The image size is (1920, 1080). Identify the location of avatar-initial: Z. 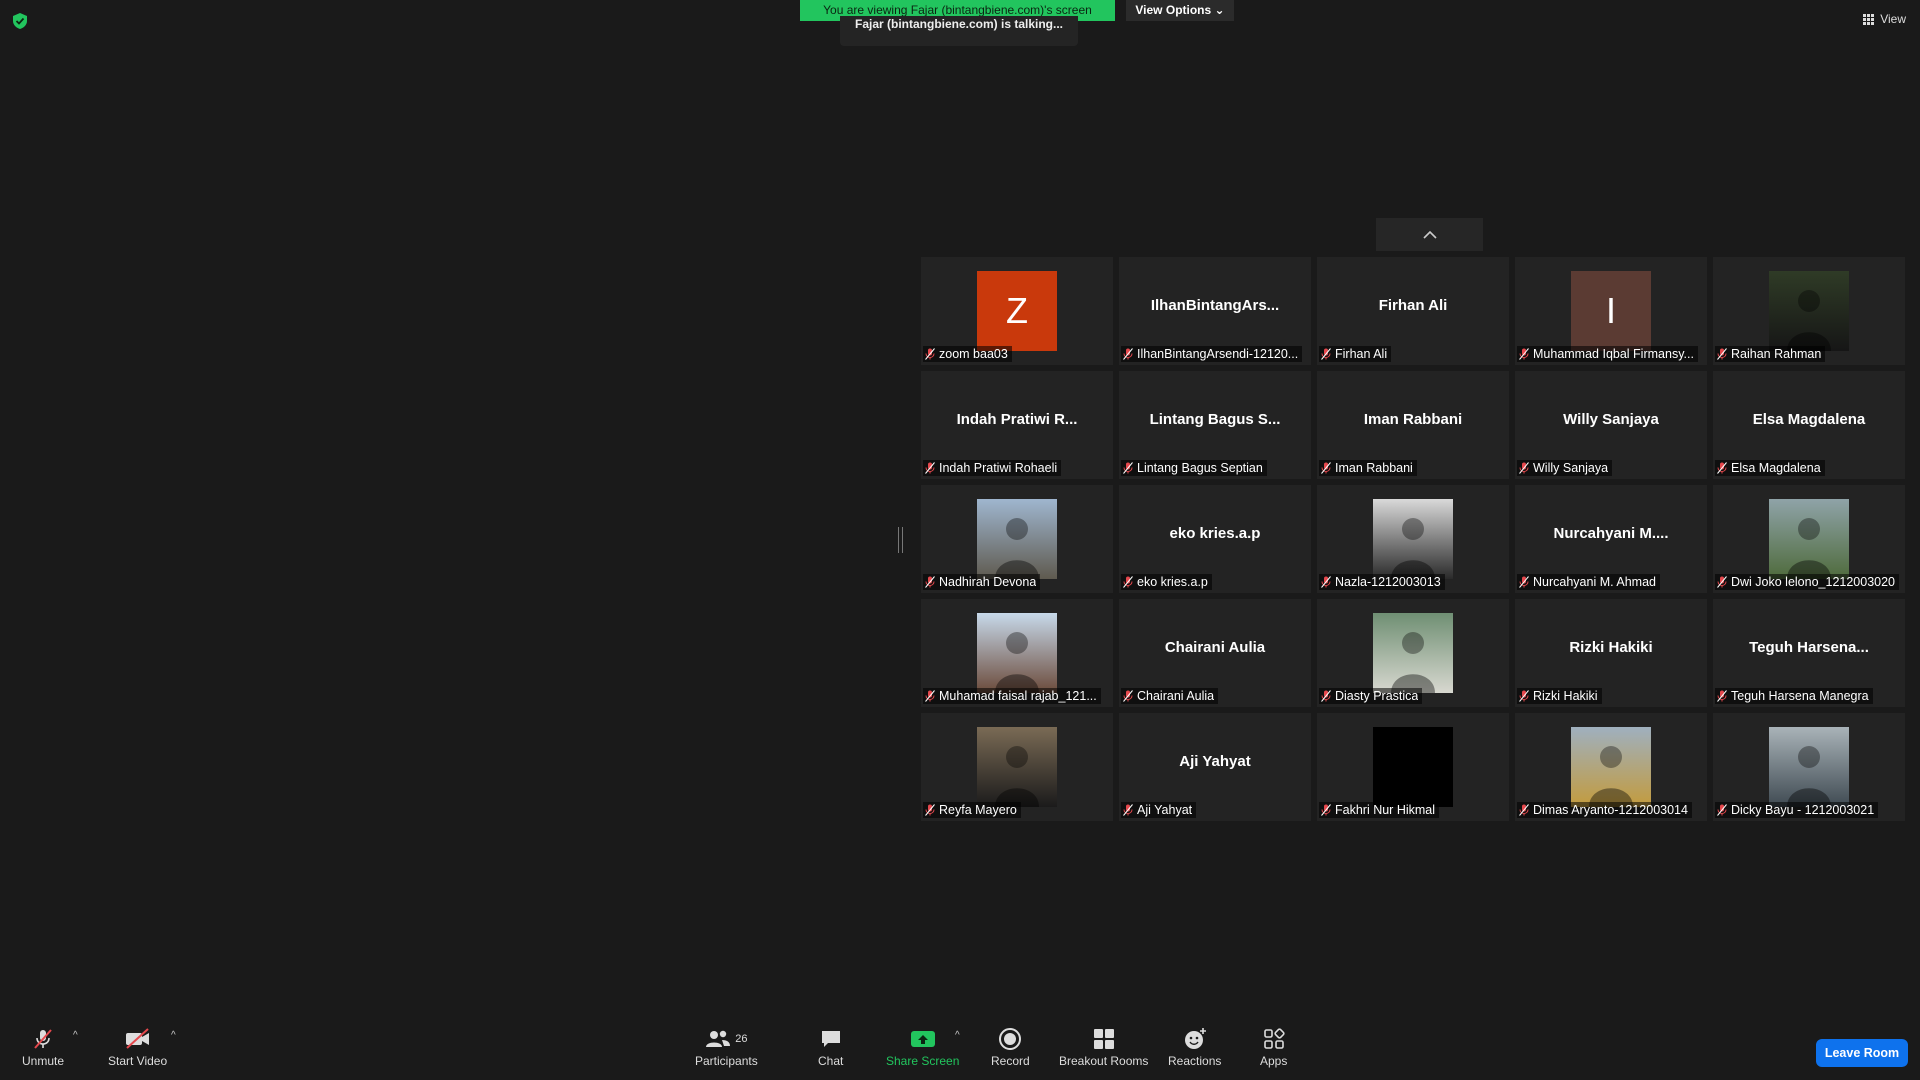
(1017, 310).